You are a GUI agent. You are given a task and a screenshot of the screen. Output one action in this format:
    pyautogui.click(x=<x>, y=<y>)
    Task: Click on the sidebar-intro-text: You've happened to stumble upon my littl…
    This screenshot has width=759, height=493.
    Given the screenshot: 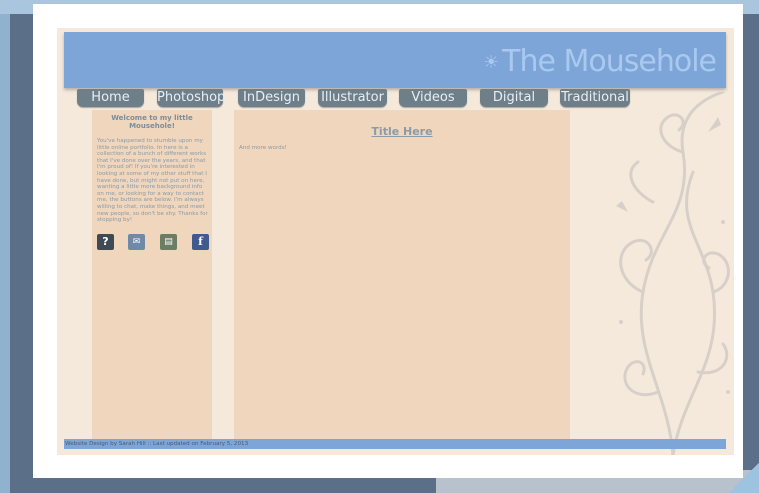 What is the action you would take?
    pyautogui.click(x=152, y=181)
    